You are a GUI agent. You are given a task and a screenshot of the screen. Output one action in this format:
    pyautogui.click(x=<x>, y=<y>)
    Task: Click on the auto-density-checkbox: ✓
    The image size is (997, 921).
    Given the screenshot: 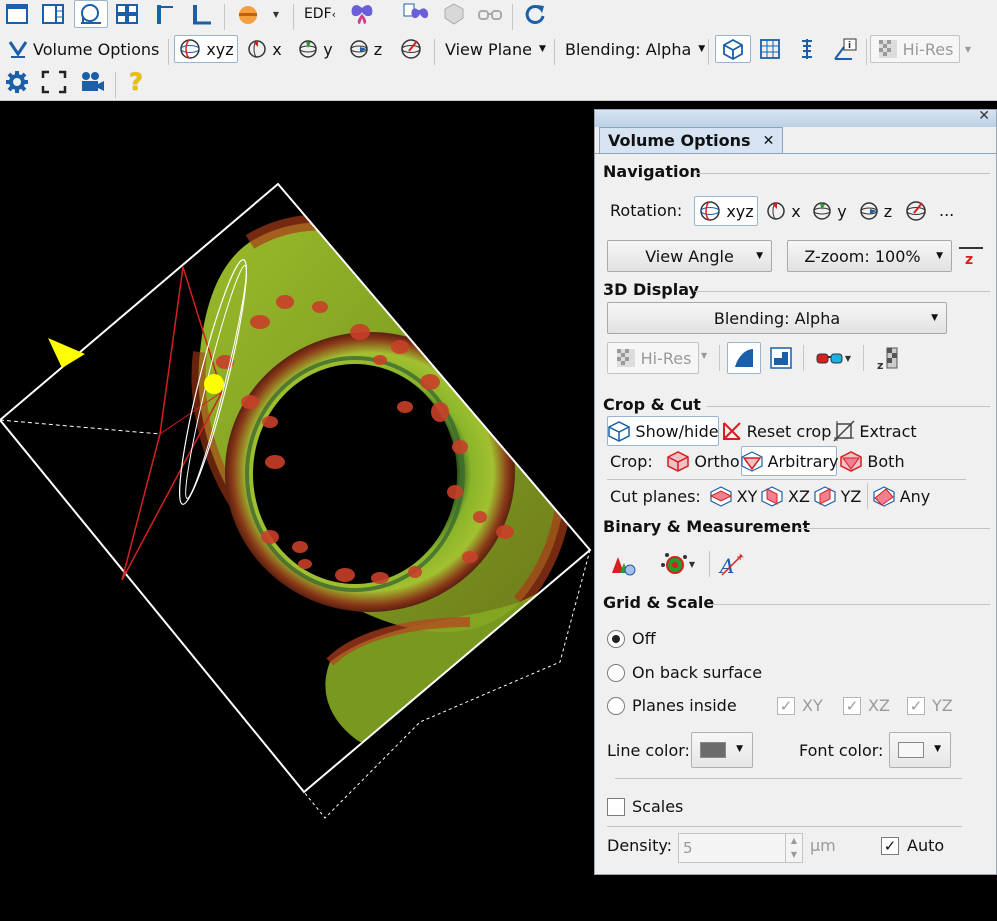 What is the action you would take?
    pyautogui.click(x=890, y=846)
    